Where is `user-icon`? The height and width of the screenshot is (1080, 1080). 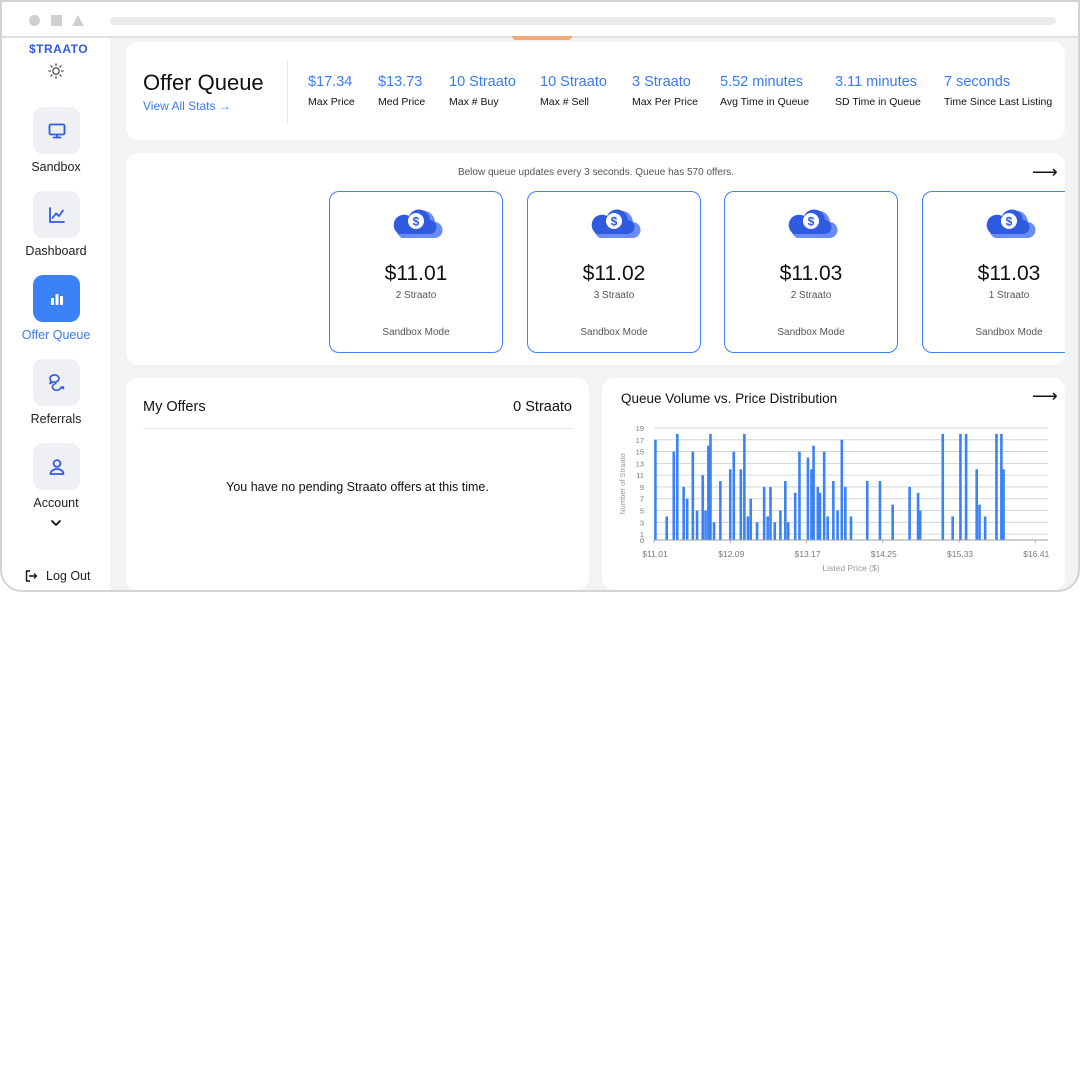 user-icon is located at coordinates (56, 466).